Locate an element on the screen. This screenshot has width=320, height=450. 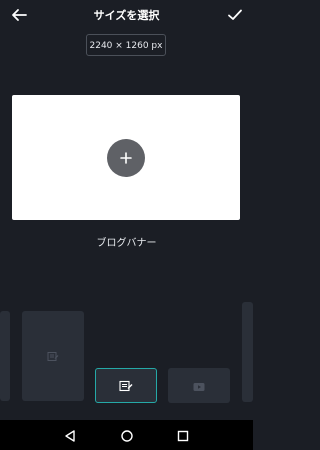
template-tile-partial-left is located at coordinates (5, 356).